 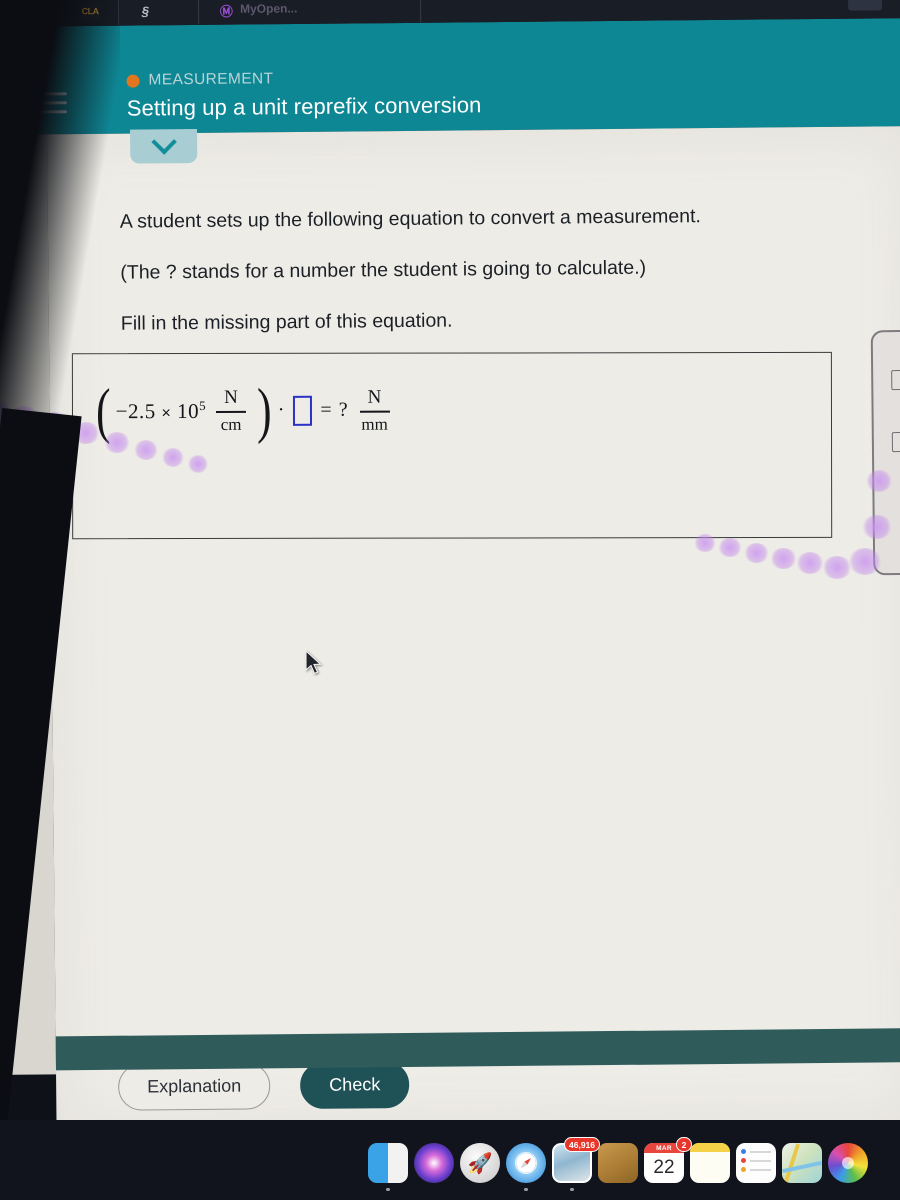 I want to click on chevron-down-icon, so click(x=163, y=142).